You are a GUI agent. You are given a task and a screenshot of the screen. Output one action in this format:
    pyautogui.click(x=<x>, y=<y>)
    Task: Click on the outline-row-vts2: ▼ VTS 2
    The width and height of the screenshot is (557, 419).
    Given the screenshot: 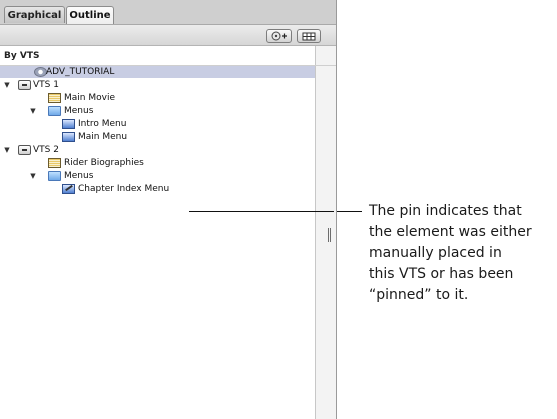 What is the action you would take?
    pyautogui.click(x=157, y=150)
    